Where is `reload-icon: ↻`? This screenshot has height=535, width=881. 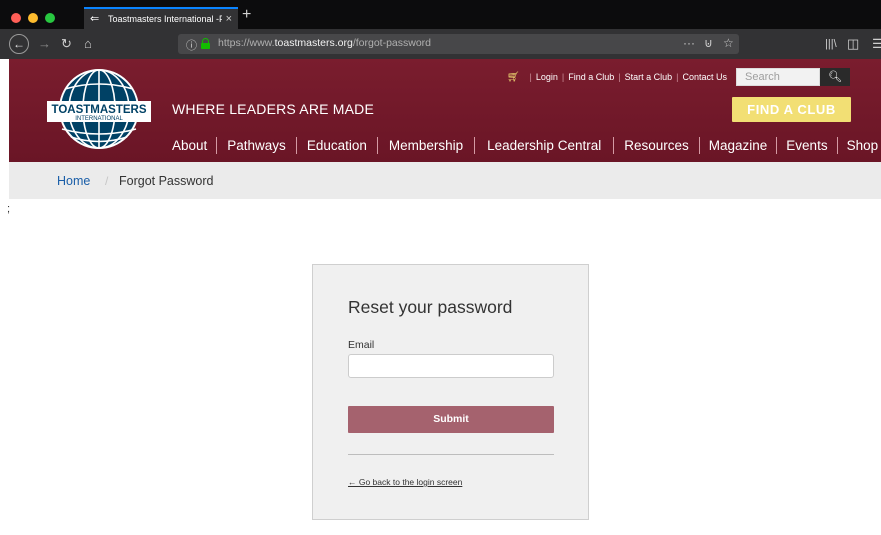
reload-icon: ↻ is located at coordinates (66, 44).